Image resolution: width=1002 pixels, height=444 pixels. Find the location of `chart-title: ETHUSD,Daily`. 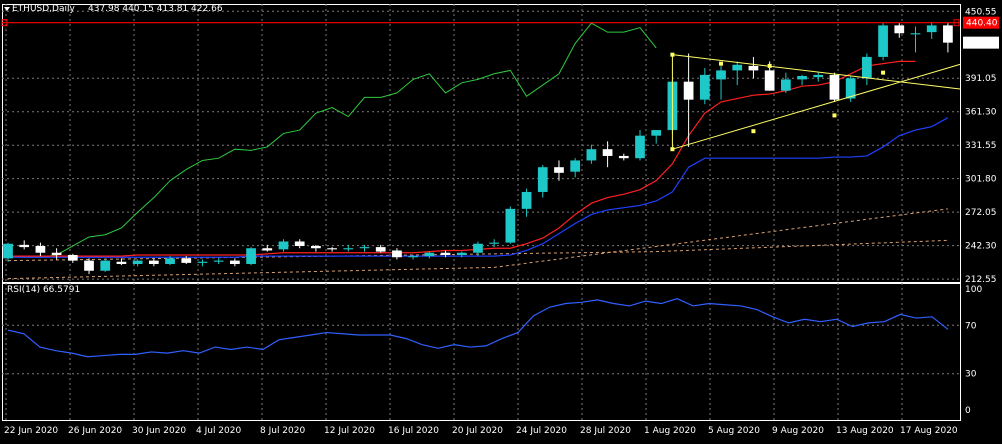

chart-title: ETHUSD,Daily is located at coordinates (43, 9).